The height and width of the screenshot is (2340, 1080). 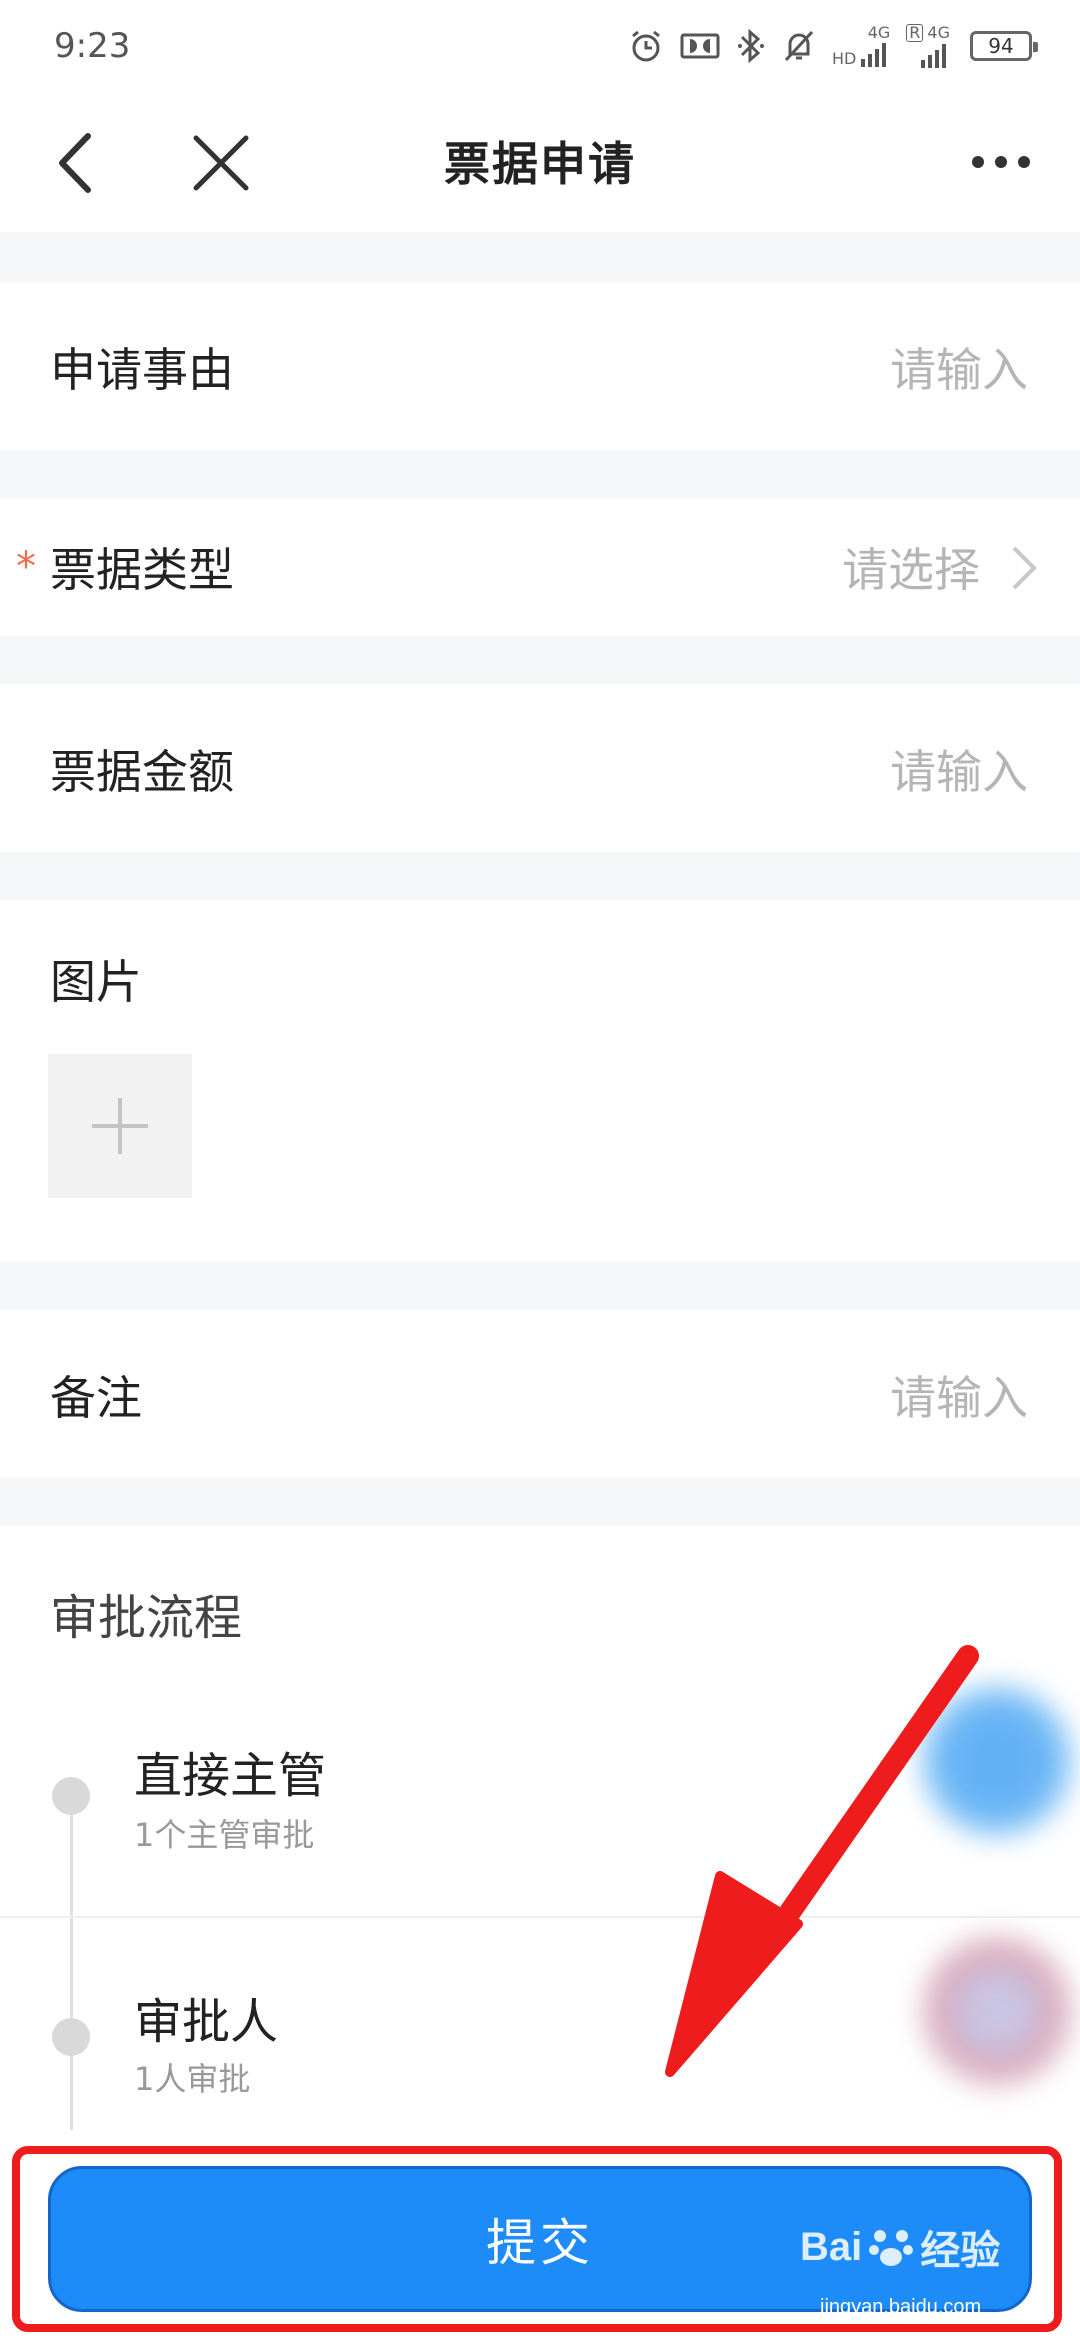 I want to click on signal-icon, so click(x=874, y=55).